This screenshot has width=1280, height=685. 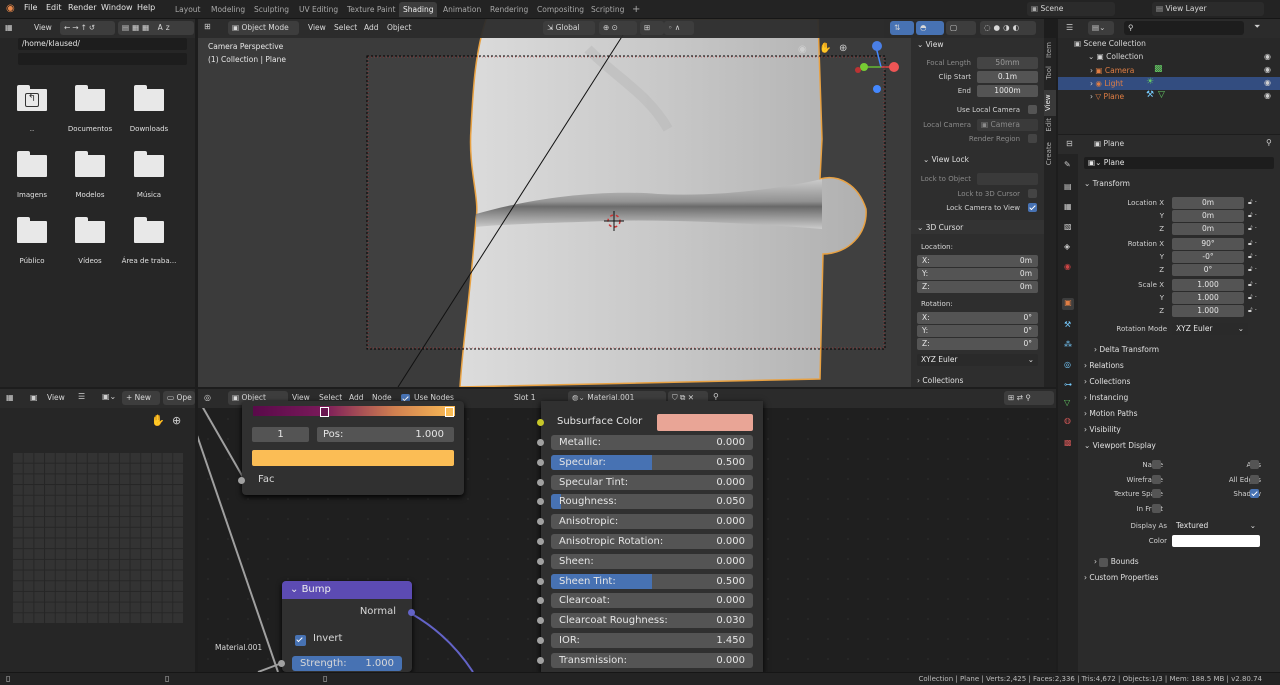 I want to click on tab-modeling: Modeling, so click(x=228, y=9).